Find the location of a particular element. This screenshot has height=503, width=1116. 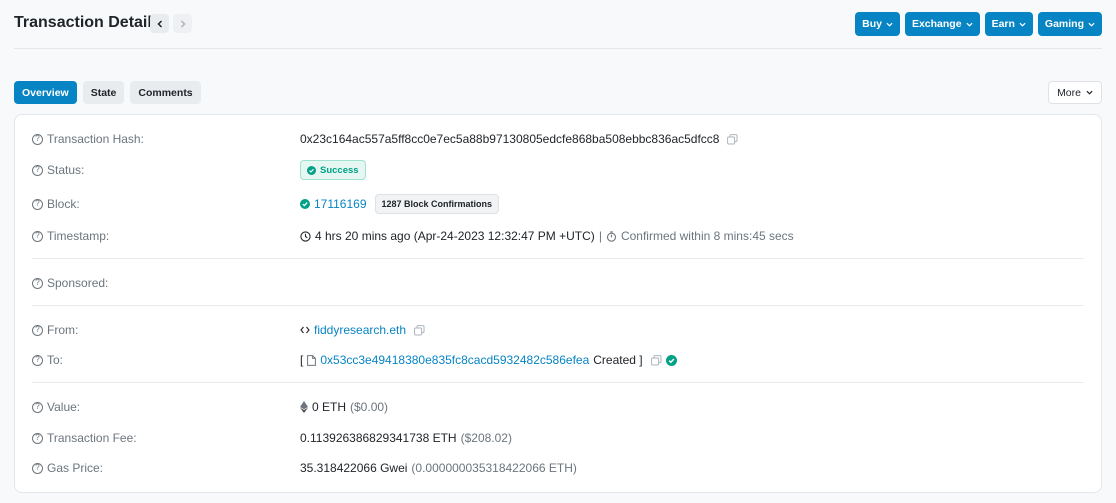

tab-comments: Comments is located at coordinates (165, 92).